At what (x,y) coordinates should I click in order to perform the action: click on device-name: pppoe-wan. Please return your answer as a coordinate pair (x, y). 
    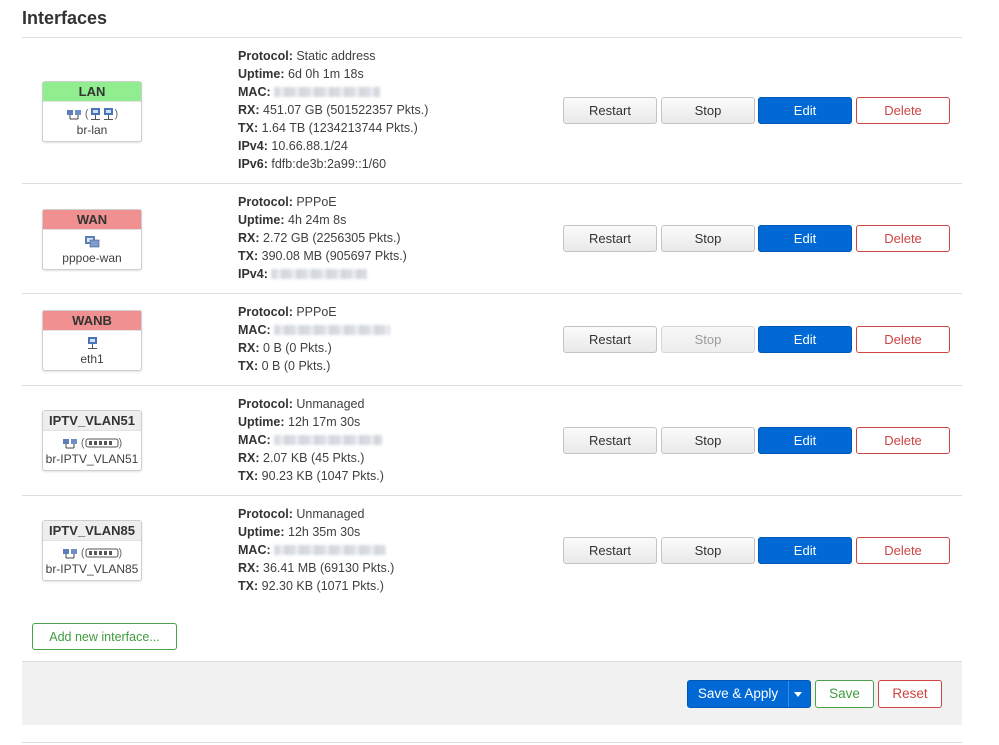
    Looking at the image, I should click on (92, 258).